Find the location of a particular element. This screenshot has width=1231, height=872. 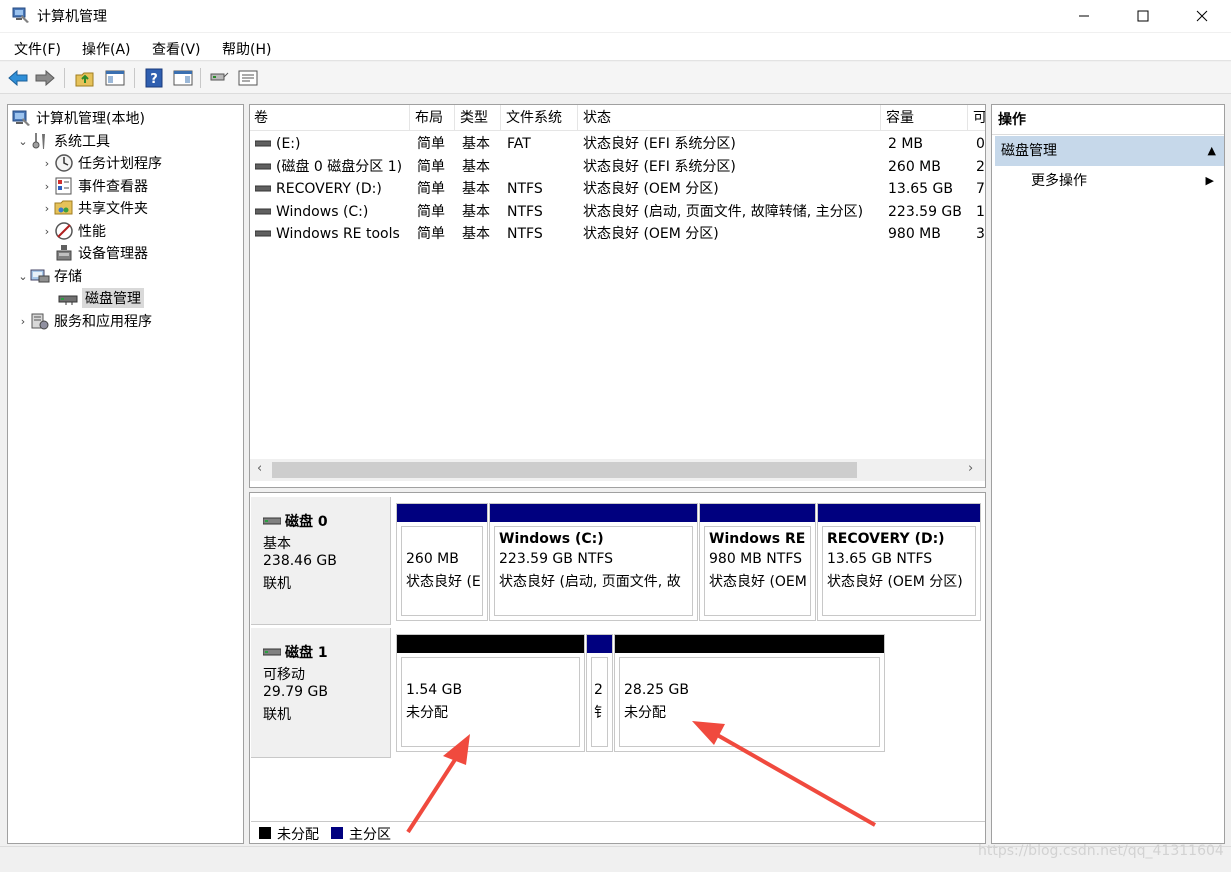

back-arrow-icon is located at coordinates (18, 78).